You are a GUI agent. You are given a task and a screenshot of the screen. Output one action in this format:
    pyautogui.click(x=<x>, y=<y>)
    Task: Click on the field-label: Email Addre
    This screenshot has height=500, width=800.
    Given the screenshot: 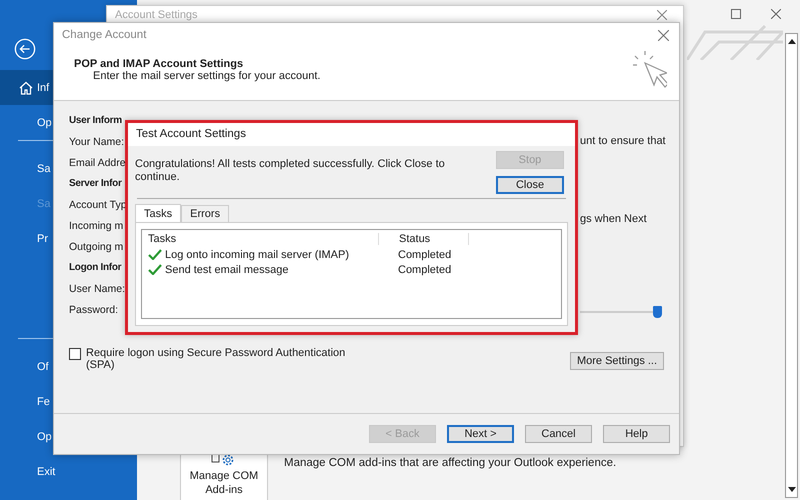 What is the action you would take?
    pyautogui.click(x=97, y=163)
    